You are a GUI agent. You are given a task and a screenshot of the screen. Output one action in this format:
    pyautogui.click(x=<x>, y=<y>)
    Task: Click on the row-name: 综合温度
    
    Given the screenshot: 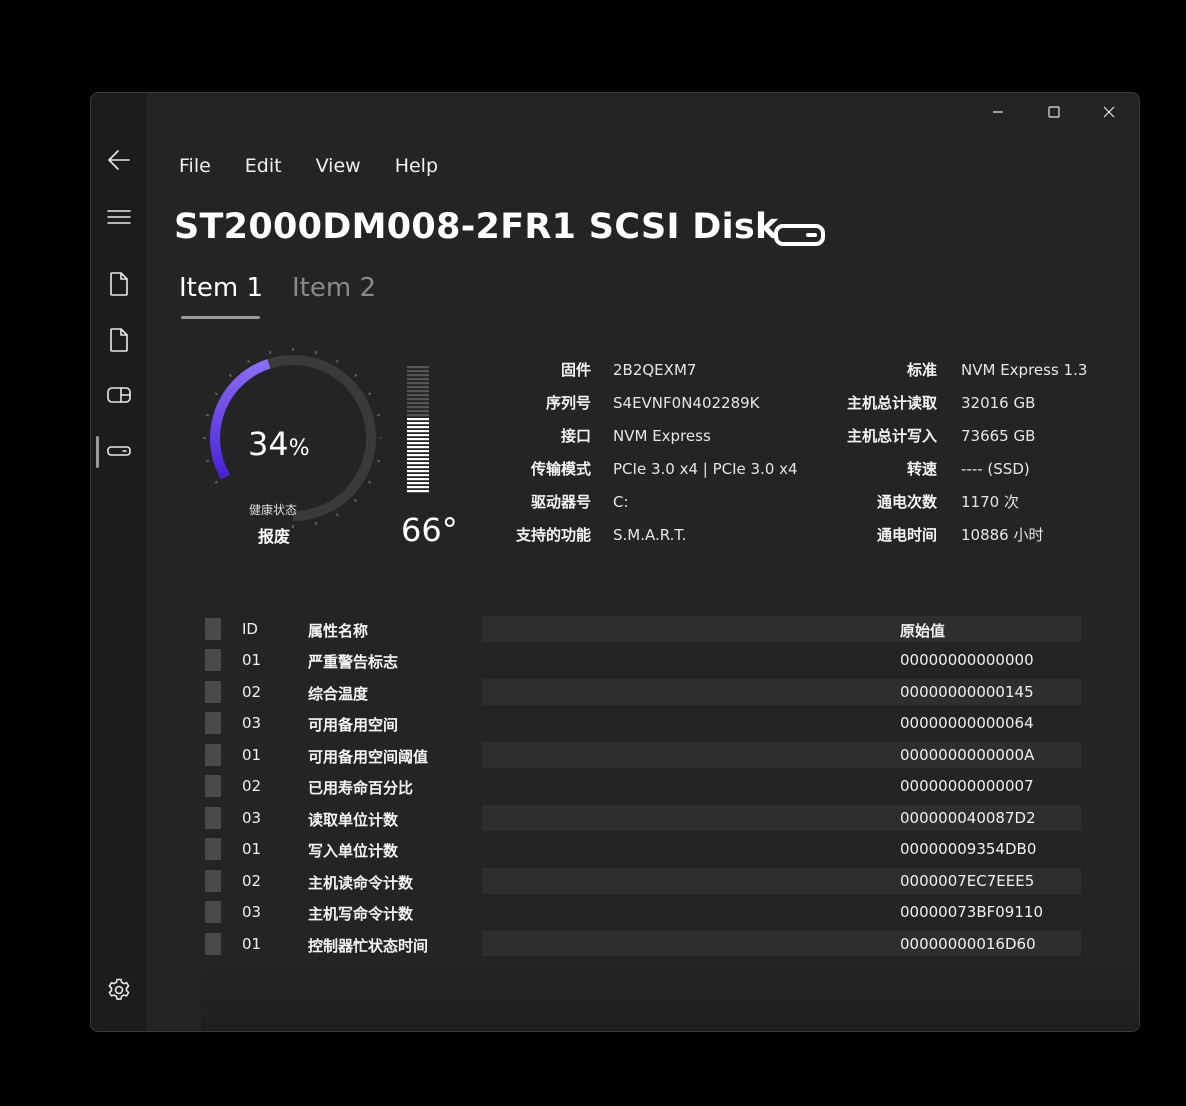 What is the action you would take?
    pyautogui.click(x=338, y=694)
    